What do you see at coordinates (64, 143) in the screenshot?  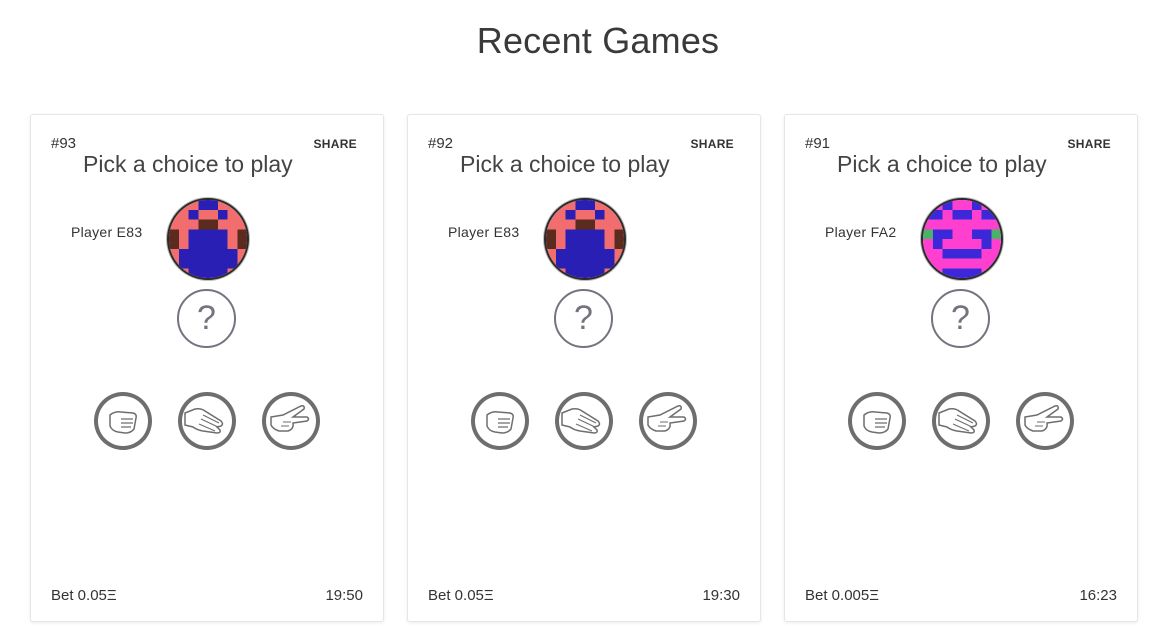 I see `game-number: #93` at bounding box center [64, 143].